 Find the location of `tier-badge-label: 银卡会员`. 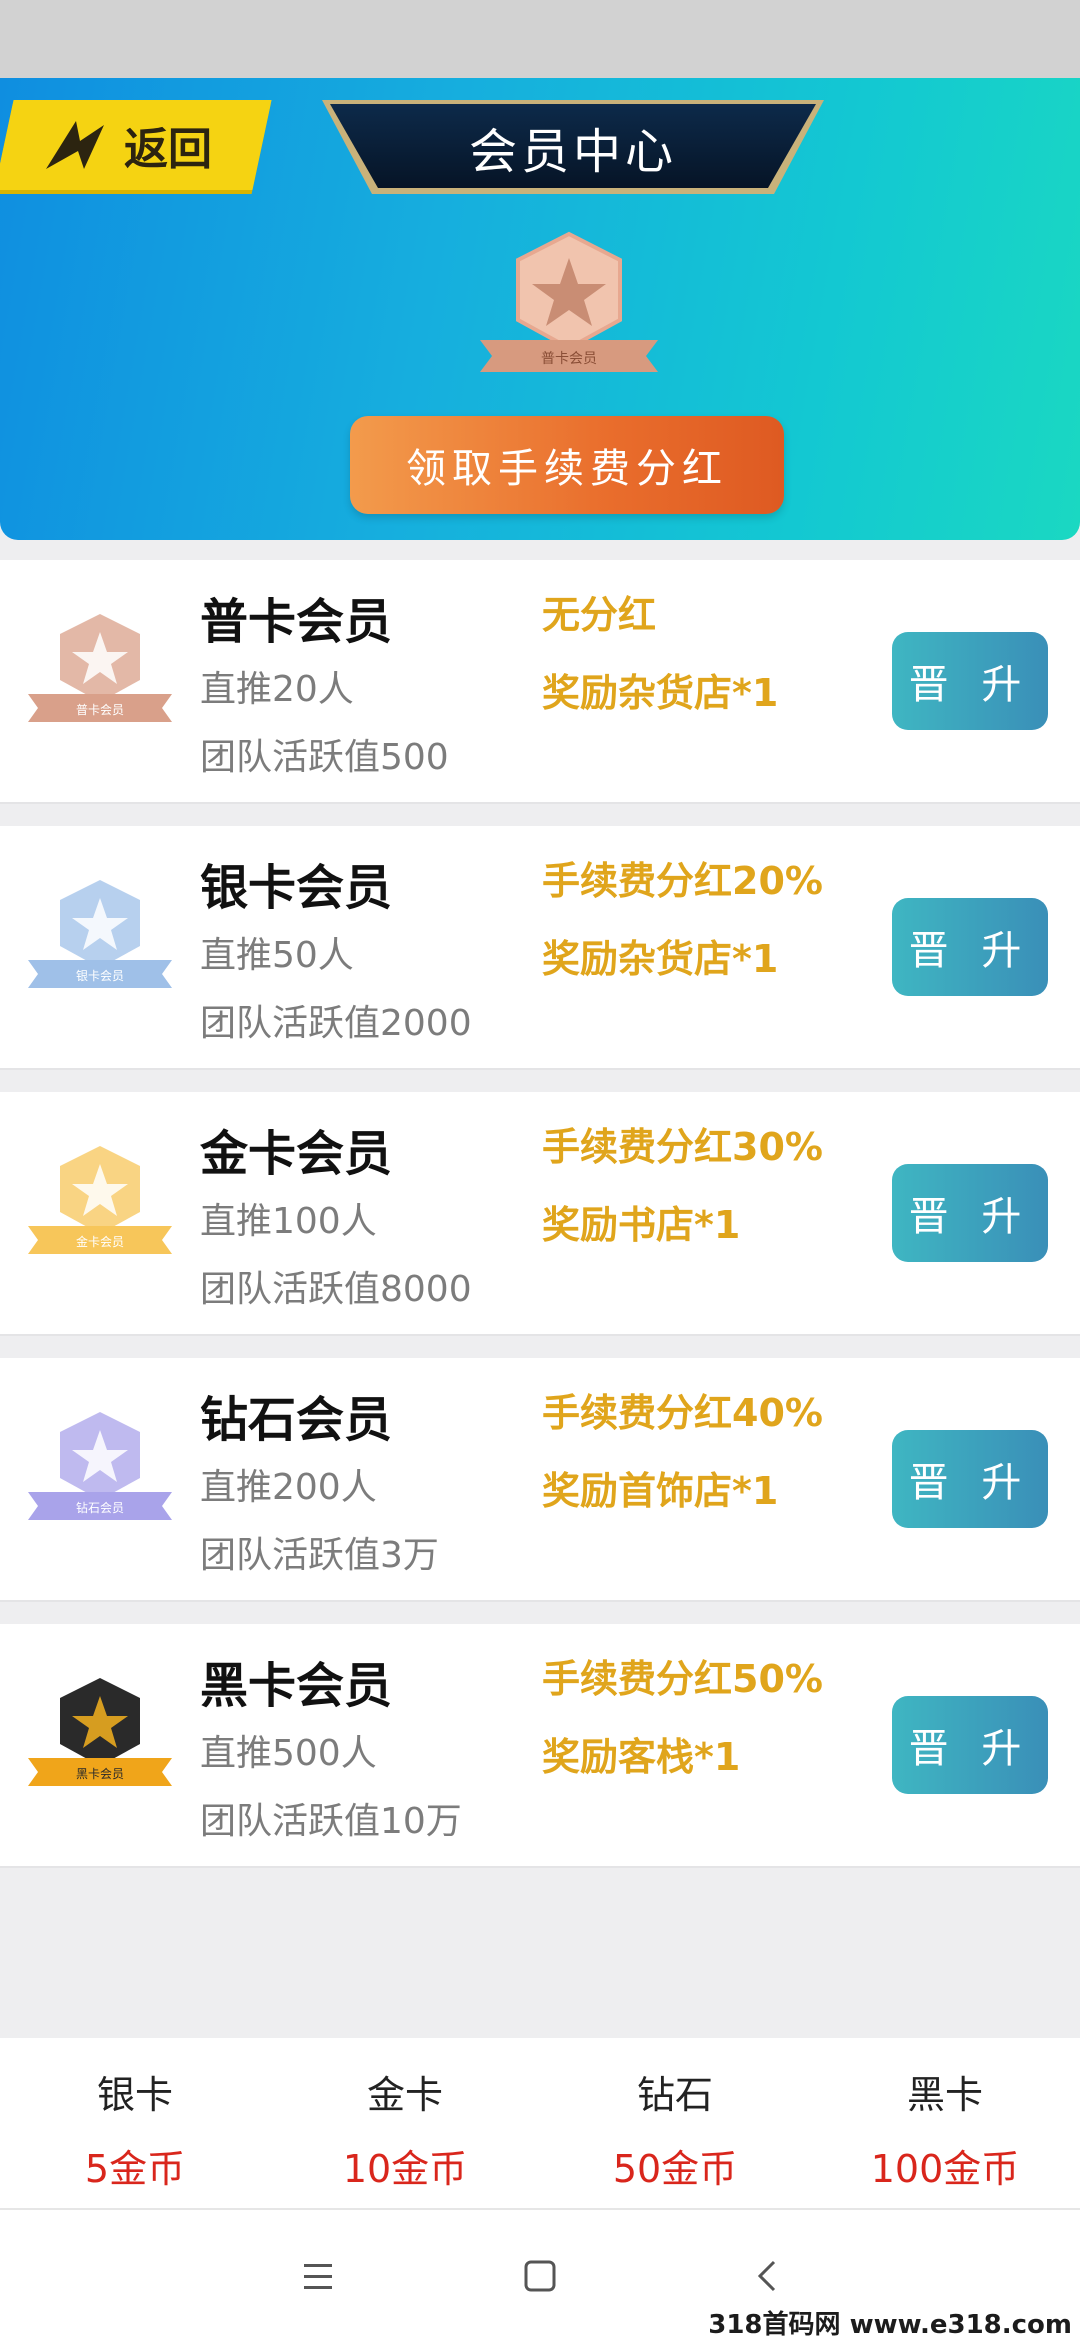

tier-badge-label: 银卡会员 is located at coordinates (100, 976).